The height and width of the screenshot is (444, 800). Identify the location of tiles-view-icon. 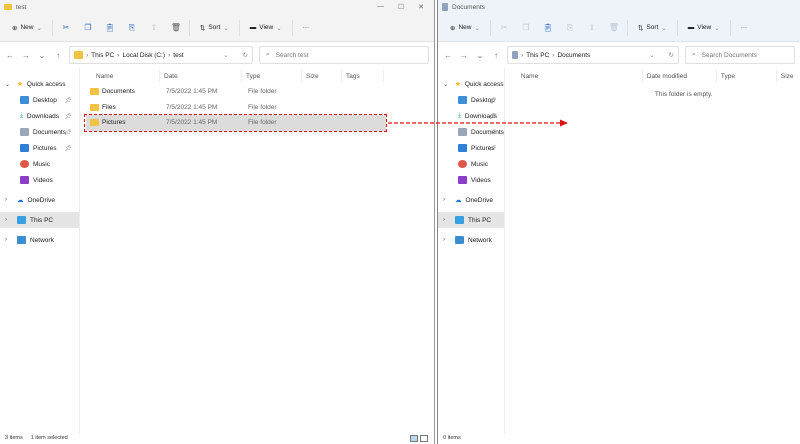
(424, 438).